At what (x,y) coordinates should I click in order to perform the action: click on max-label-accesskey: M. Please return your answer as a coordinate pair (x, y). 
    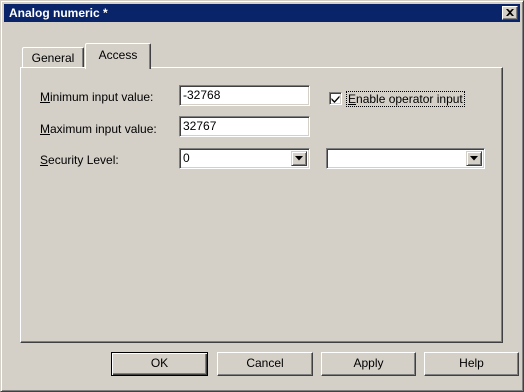
    Looking at the image, I should click on (45, 129).